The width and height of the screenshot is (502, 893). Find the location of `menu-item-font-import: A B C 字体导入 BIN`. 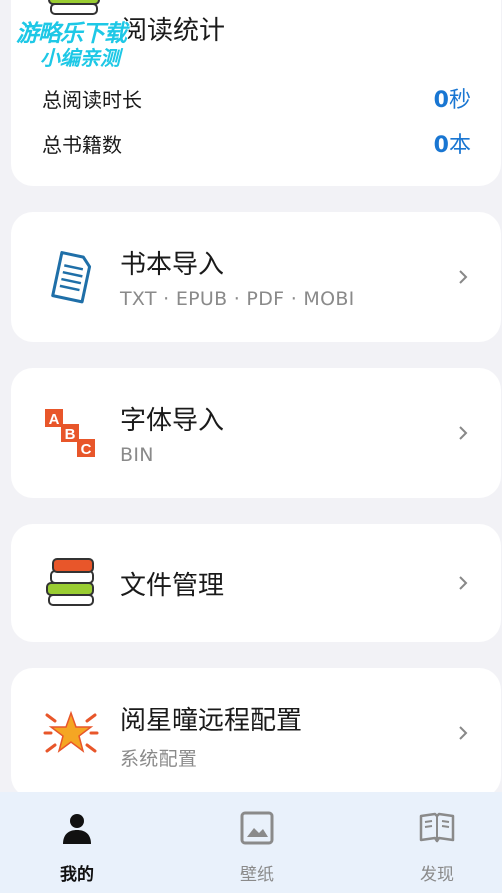

menu-item-font-import: A B C 字体导入 BIN is located at coordinates (256, 433).